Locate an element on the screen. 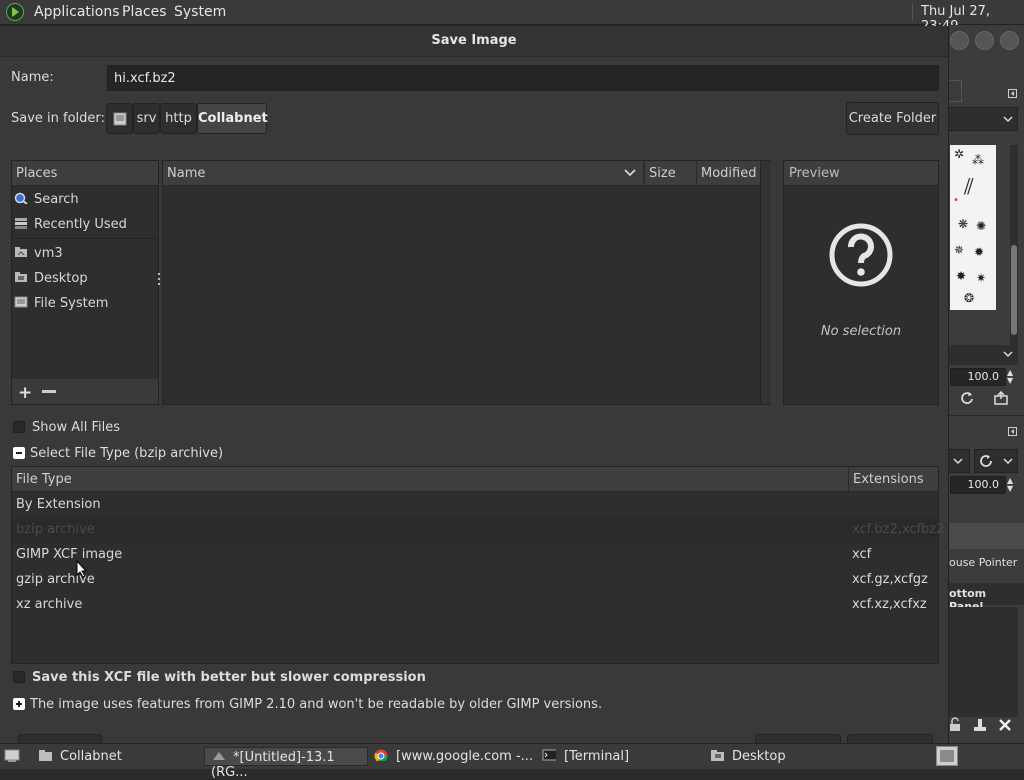  column-size: Size is located at coordinates (670, 173).